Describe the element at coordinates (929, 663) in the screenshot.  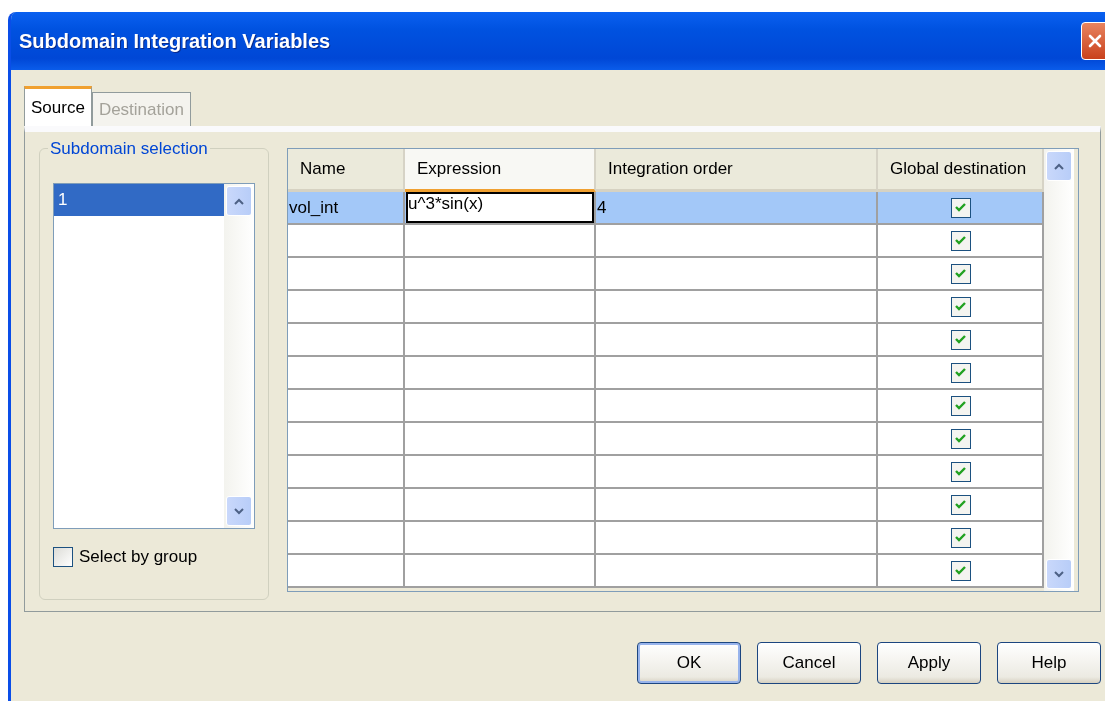
I see `dialog-button: Apply` at that location.